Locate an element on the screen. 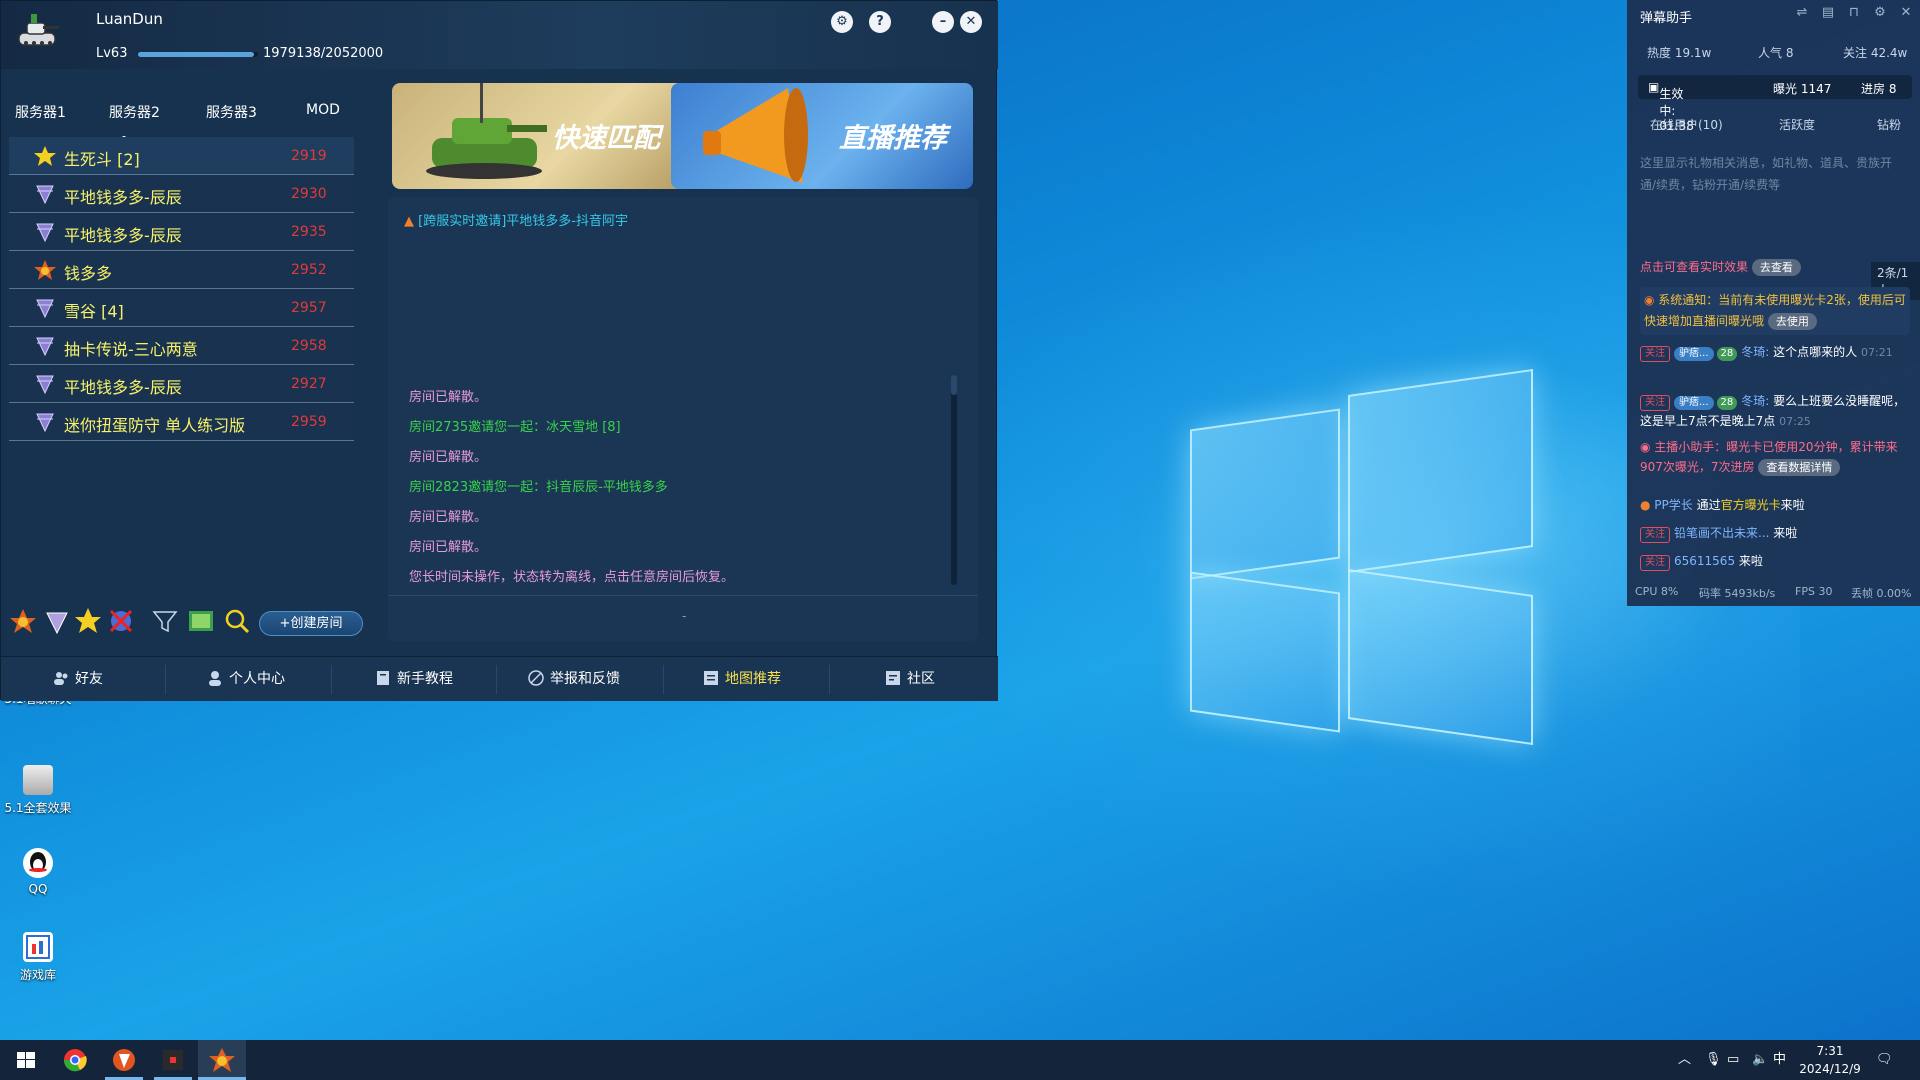 This screenshot has width=1920, height=1080. comment-user: 冬琦: is located at coordinates (1755, 401).